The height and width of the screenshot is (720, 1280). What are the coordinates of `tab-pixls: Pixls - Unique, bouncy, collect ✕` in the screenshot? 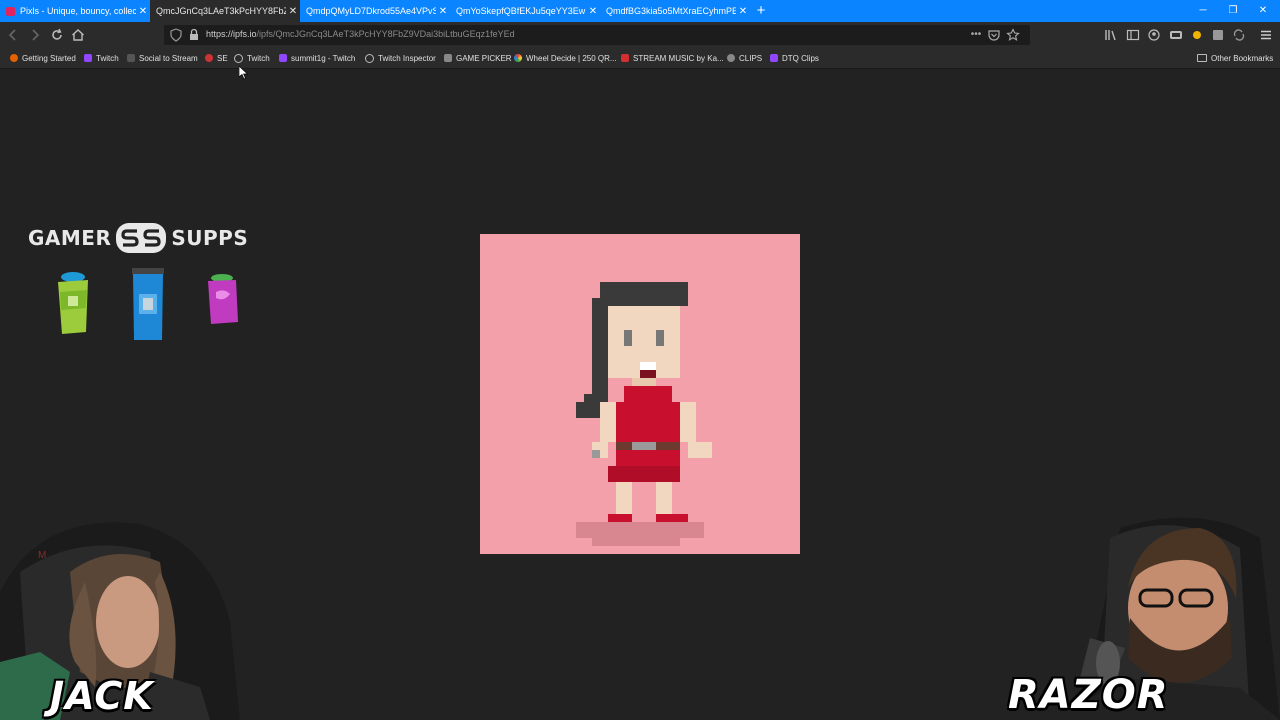 It's located at (75, 11).